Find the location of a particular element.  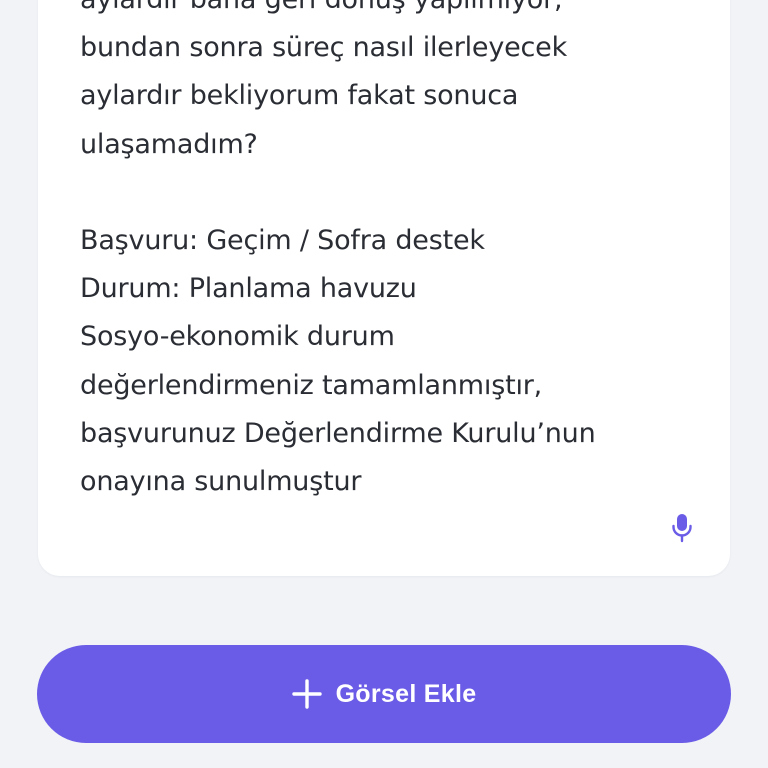

voice-input-button is located at coordinates (682, 528).